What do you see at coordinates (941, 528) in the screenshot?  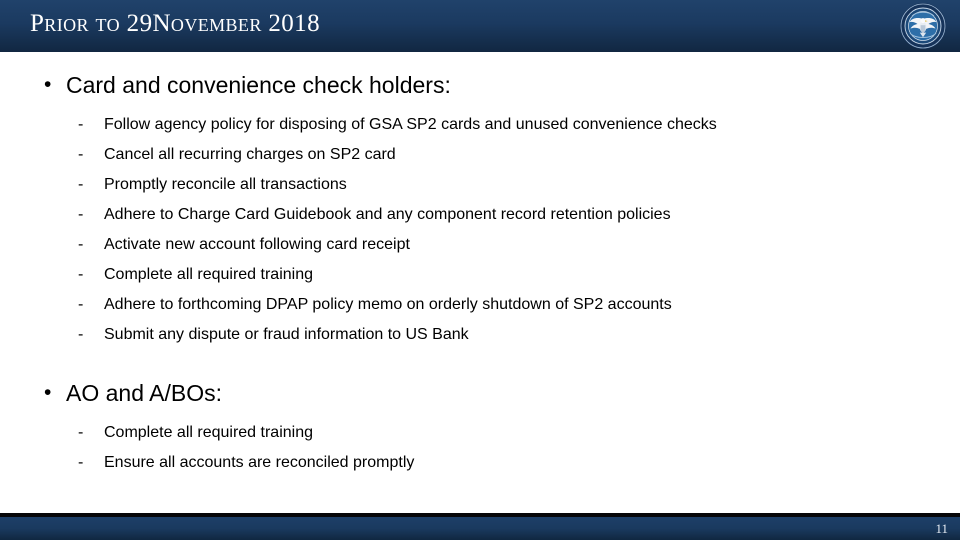 I see `page-number: 11` at bounding box center [941, 528].